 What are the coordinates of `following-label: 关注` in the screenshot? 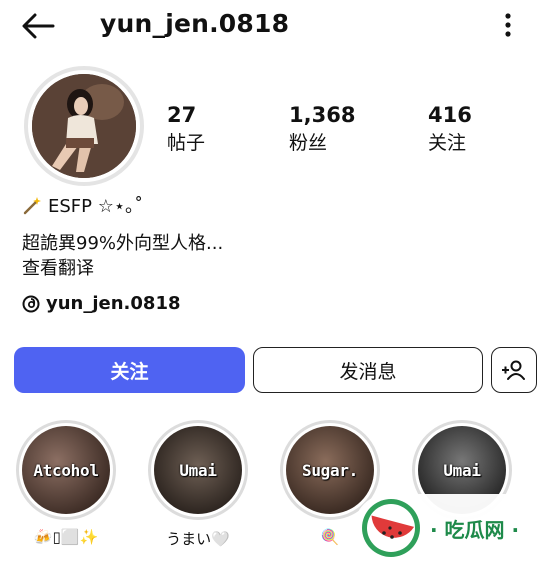 It's located at (447, 143).